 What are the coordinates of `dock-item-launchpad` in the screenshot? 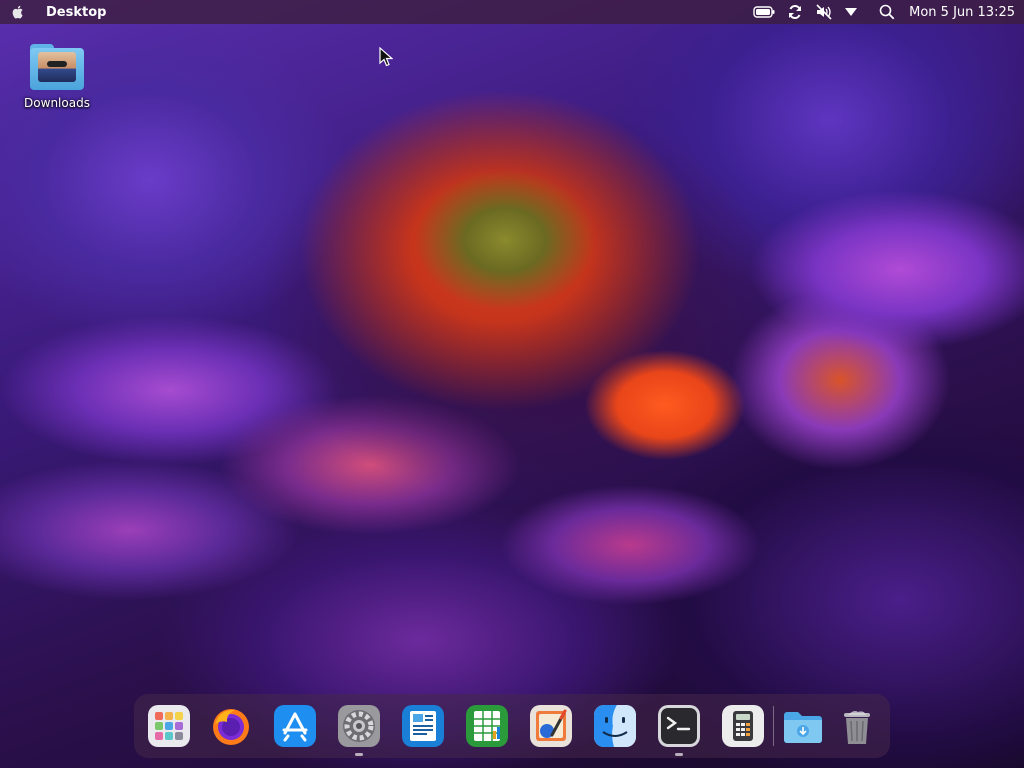 It's located at (169, 726).